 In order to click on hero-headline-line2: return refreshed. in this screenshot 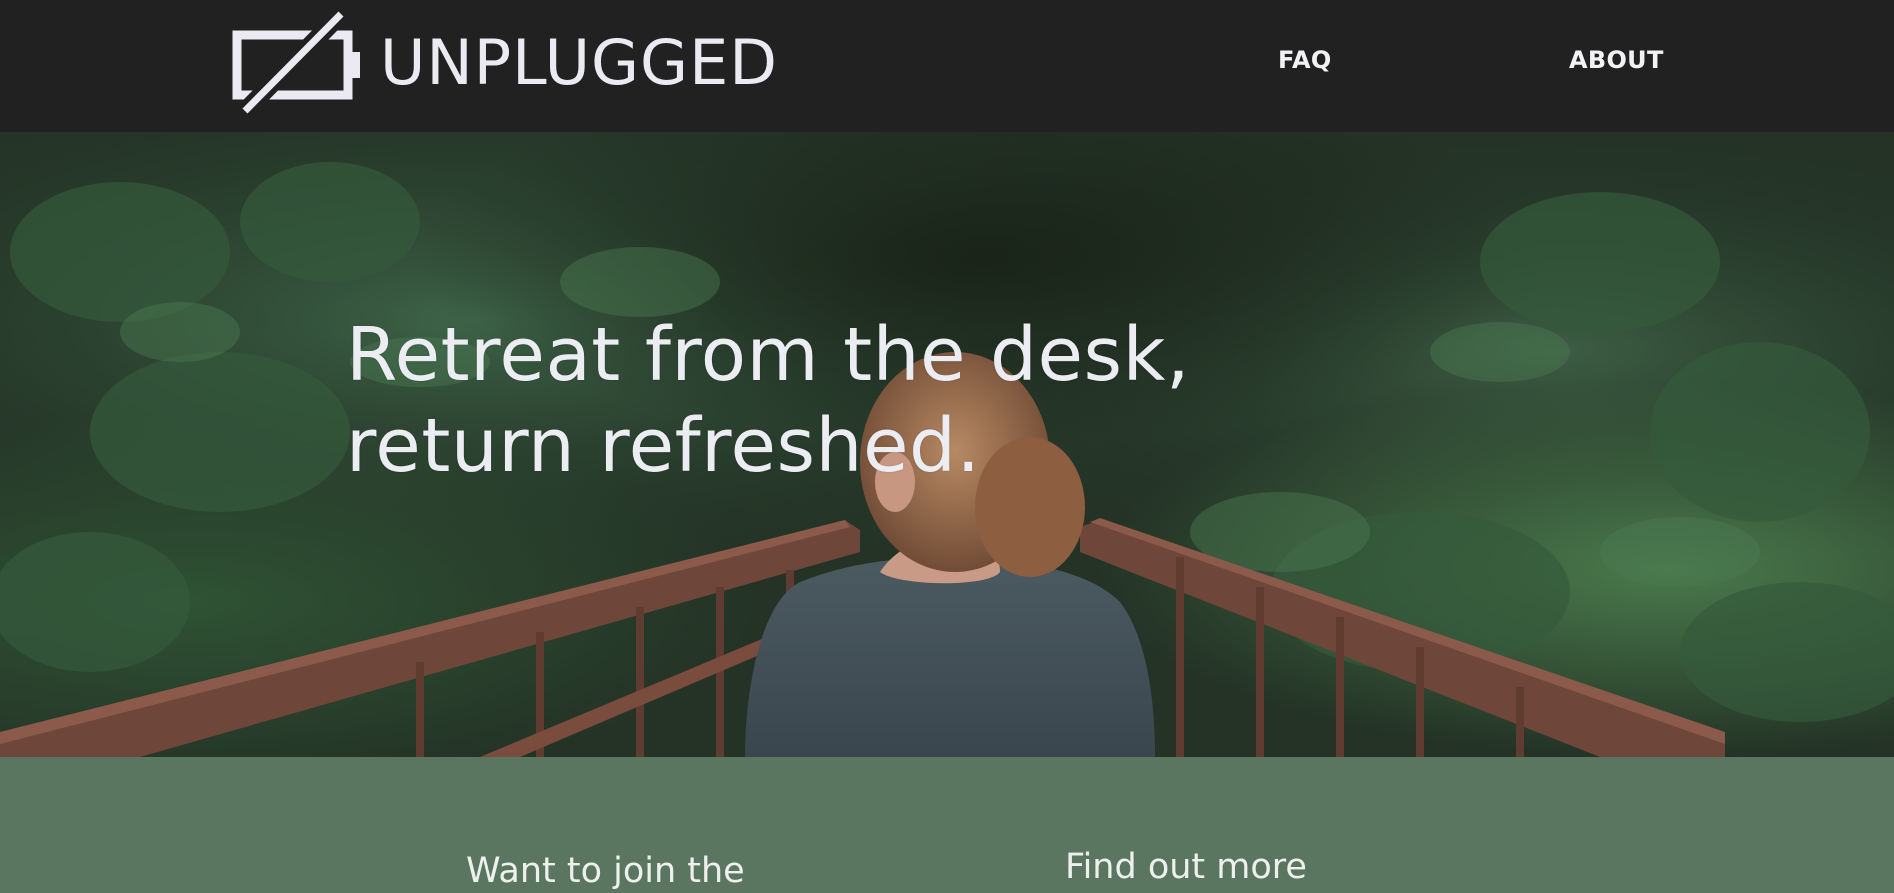, I will do `click(663, 446)`.